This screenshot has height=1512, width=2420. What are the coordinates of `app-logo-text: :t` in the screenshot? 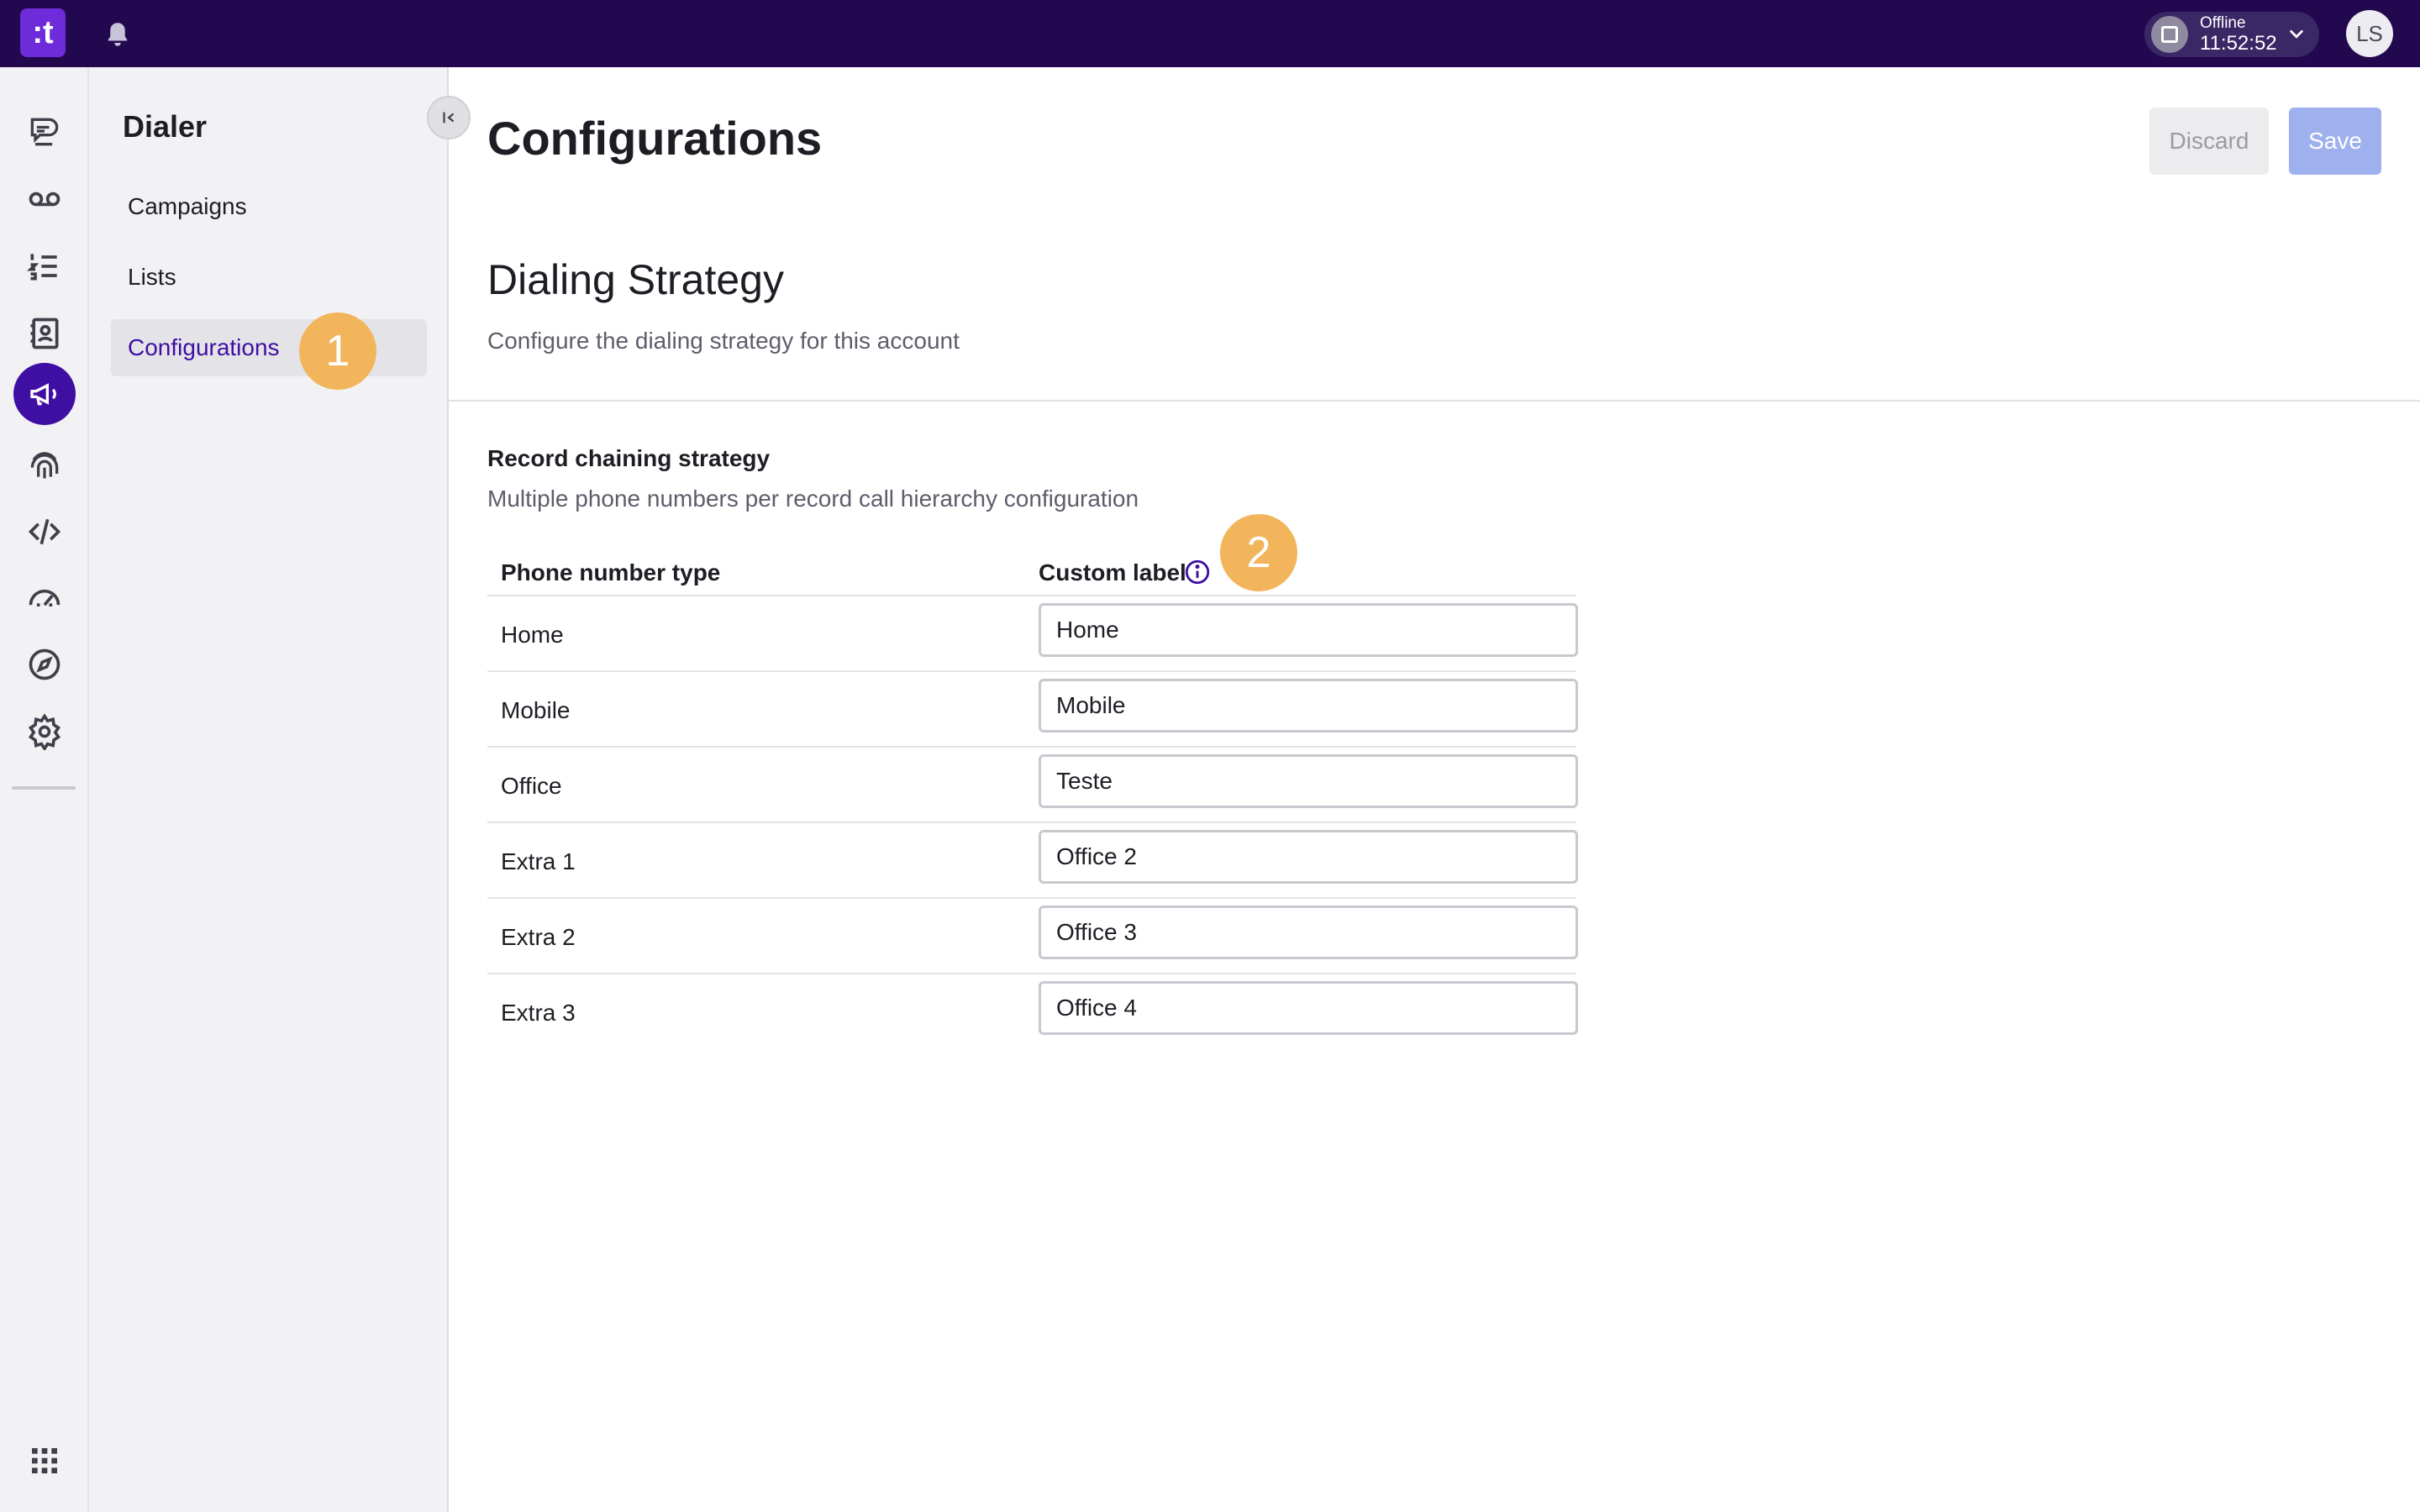 It's located at (43, 32).